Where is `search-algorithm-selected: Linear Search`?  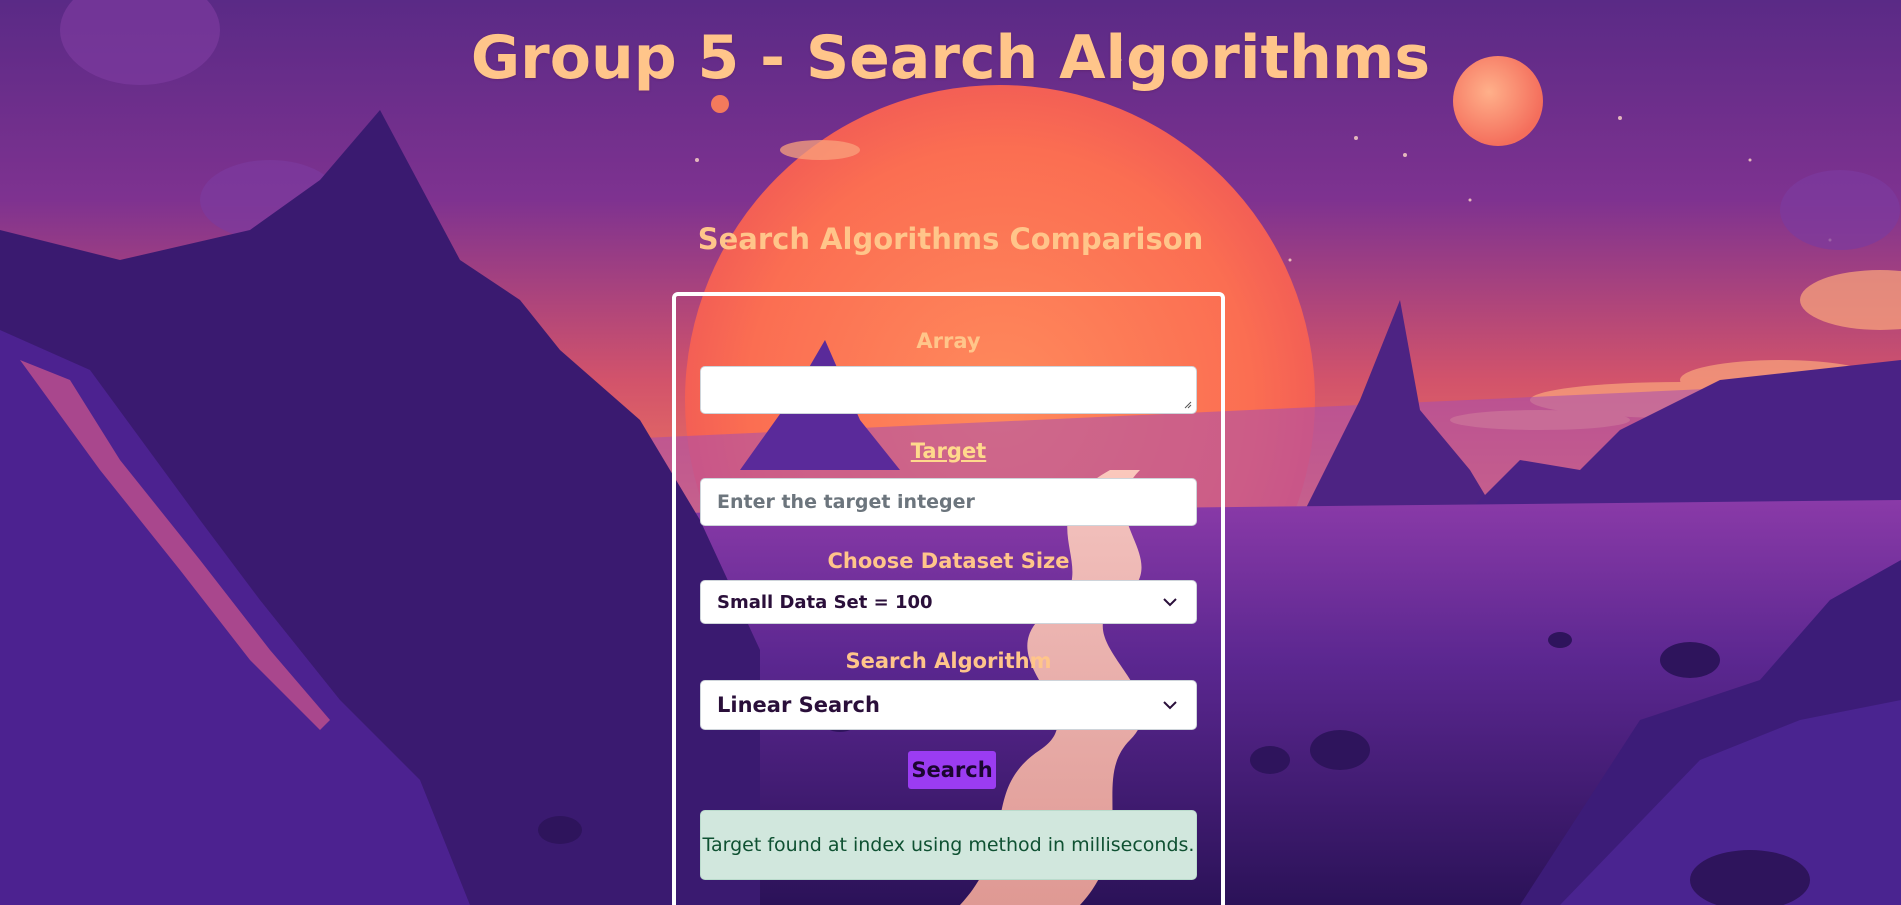 search-algorithm-selected: Linear Search is located at coordinates (798, 705).